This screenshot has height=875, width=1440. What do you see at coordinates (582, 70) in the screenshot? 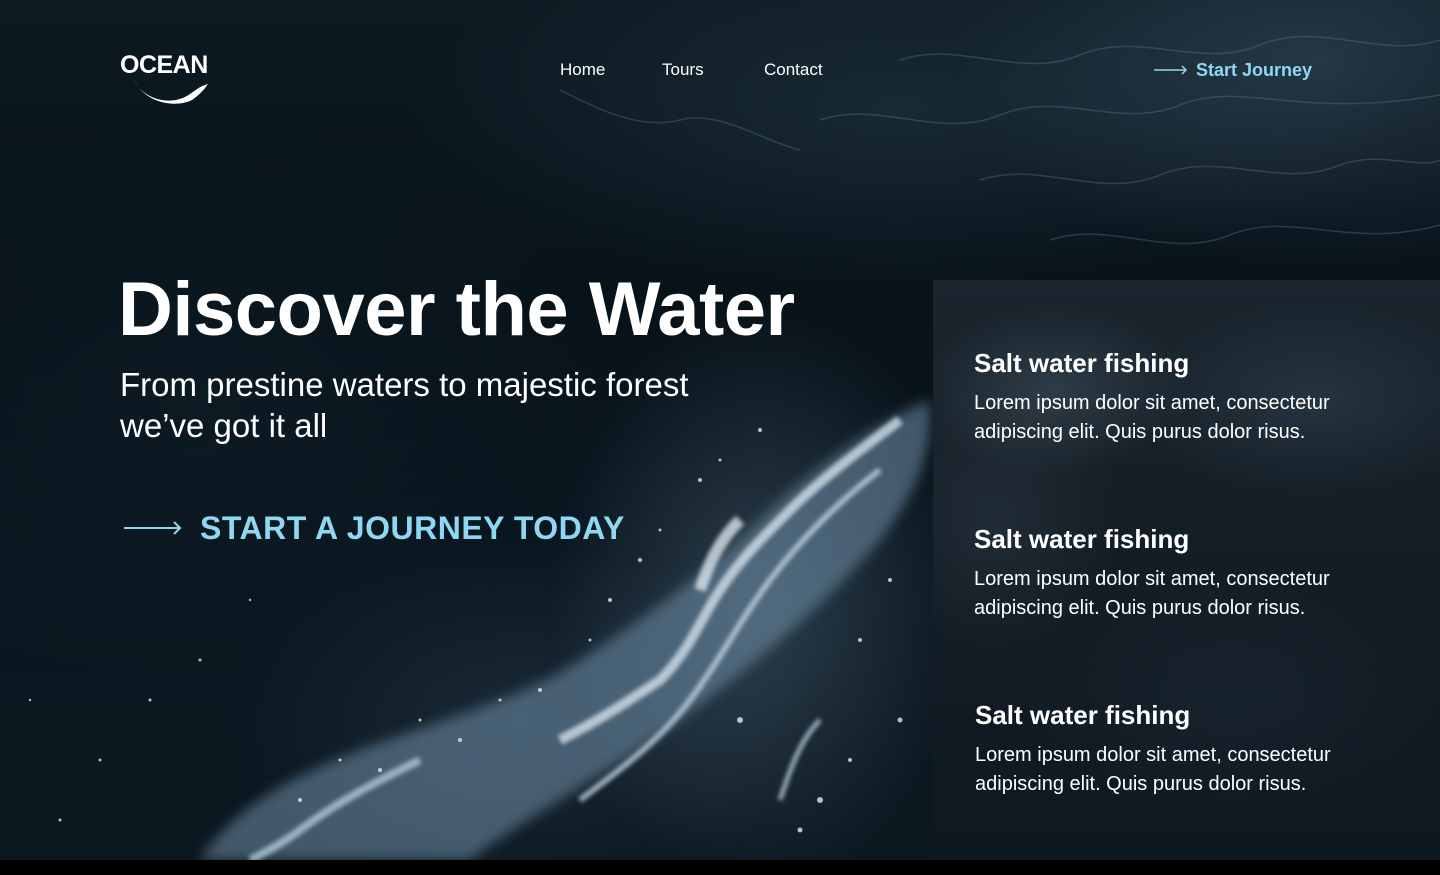
I see `nav-item-home: Home` at bounding box center [582, 70].